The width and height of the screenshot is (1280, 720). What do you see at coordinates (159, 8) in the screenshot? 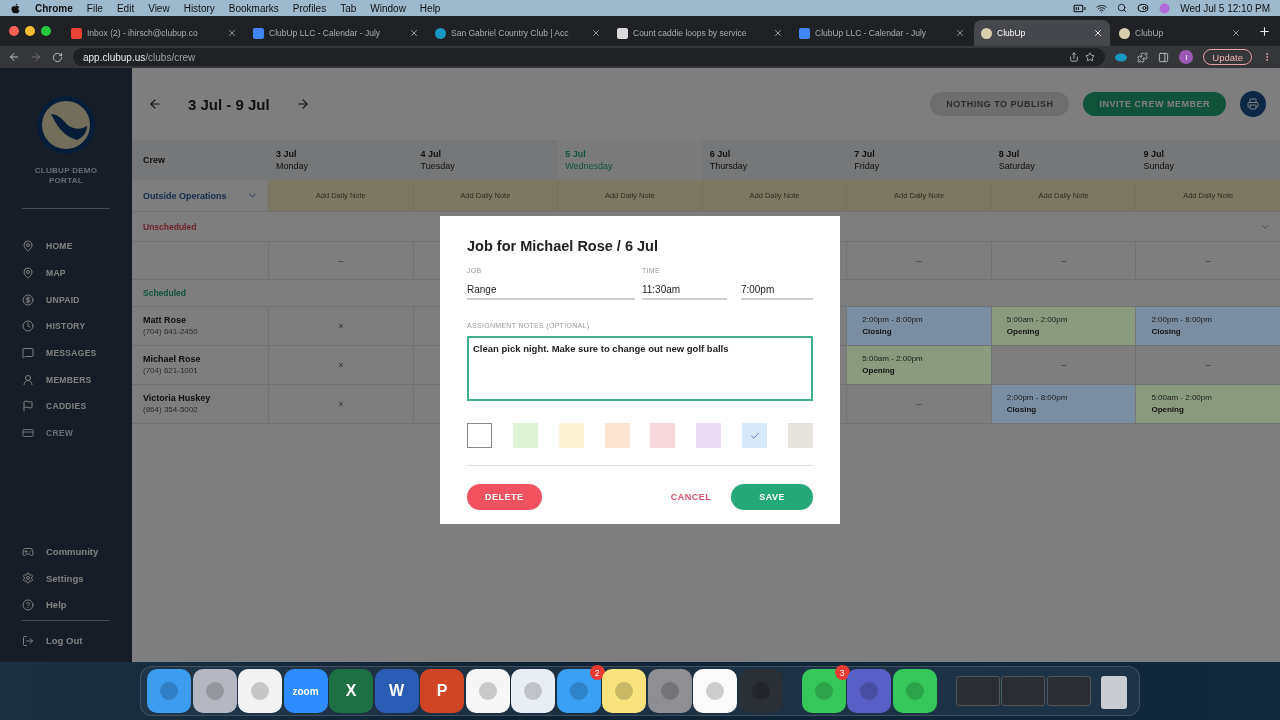
I see `menu-item: View` at bounding box center [159, 8].